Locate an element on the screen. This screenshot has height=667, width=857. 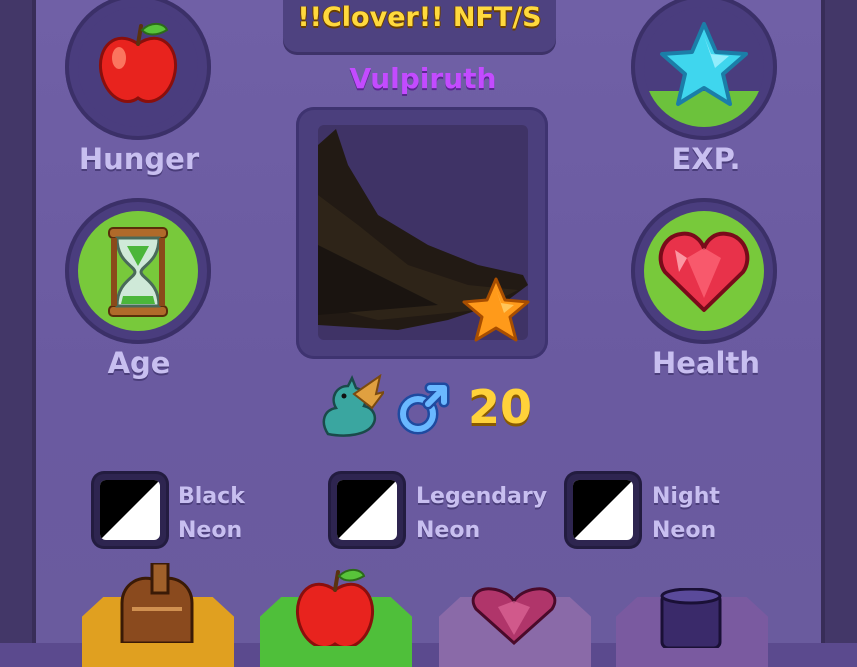
night-neon-checkbox is located at coordinates (603, 510).